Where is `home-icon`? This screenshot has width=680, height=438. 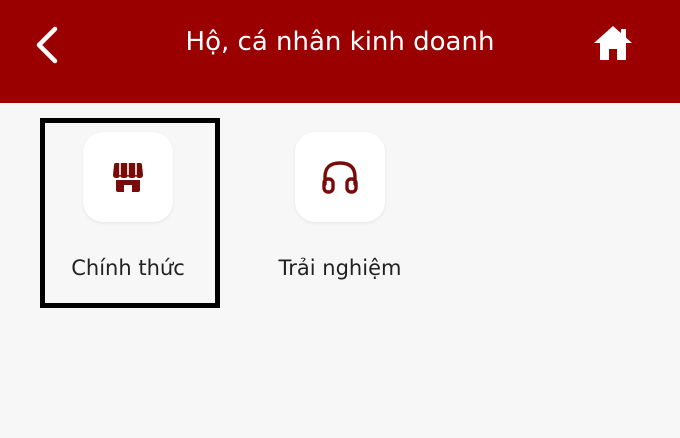 home-icon is located at coordinates (613, 43).